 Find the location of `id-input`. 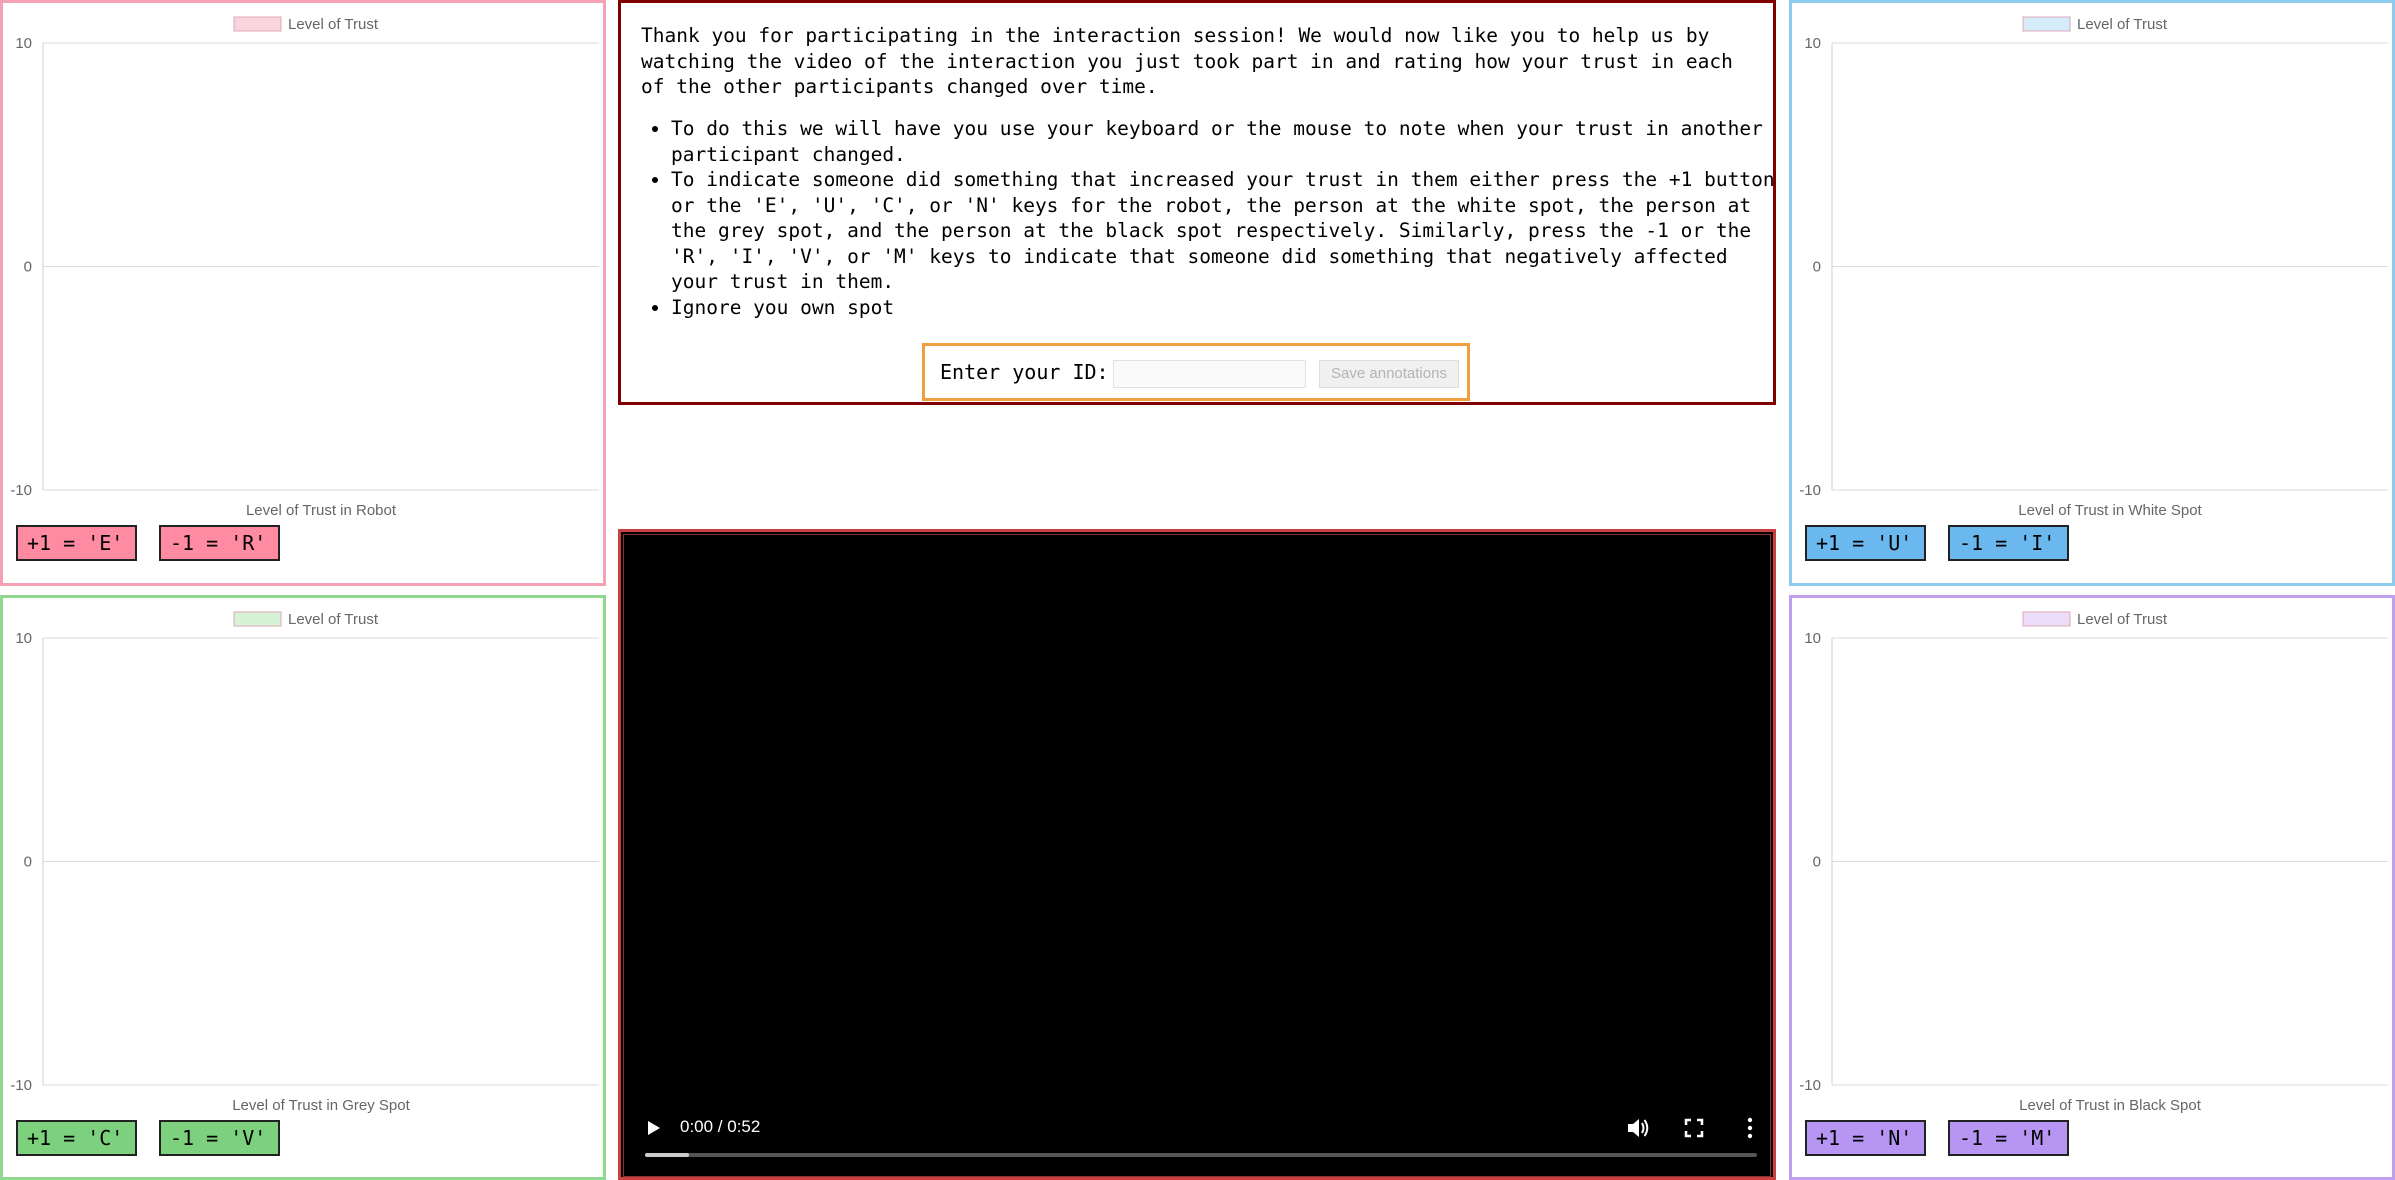

id-input is located at coordinates (1209, 374).